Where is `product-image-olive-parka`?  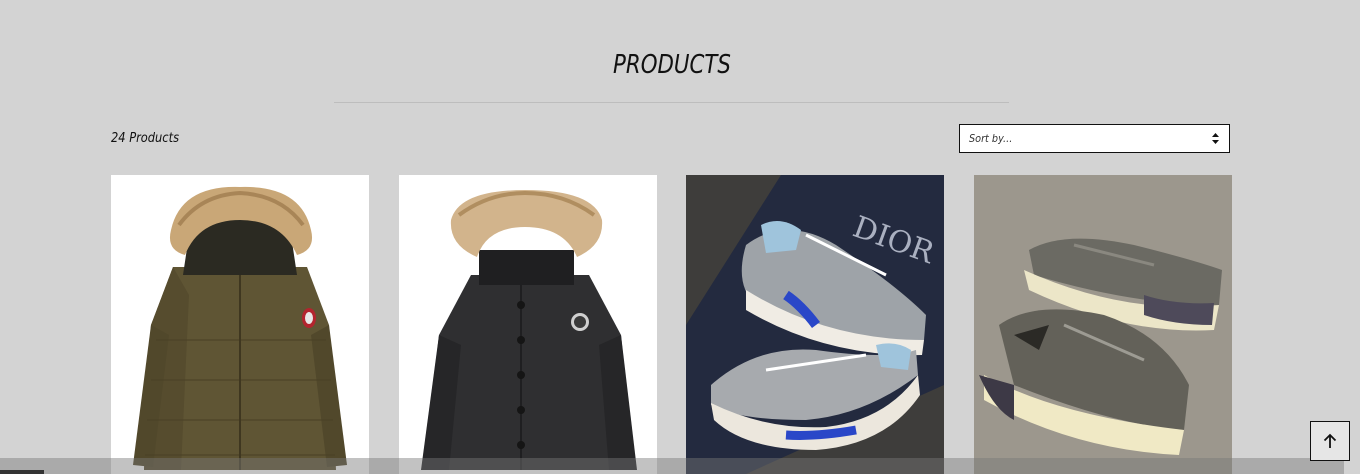 product-image-olive-parka is located at coordinates (240, 324).